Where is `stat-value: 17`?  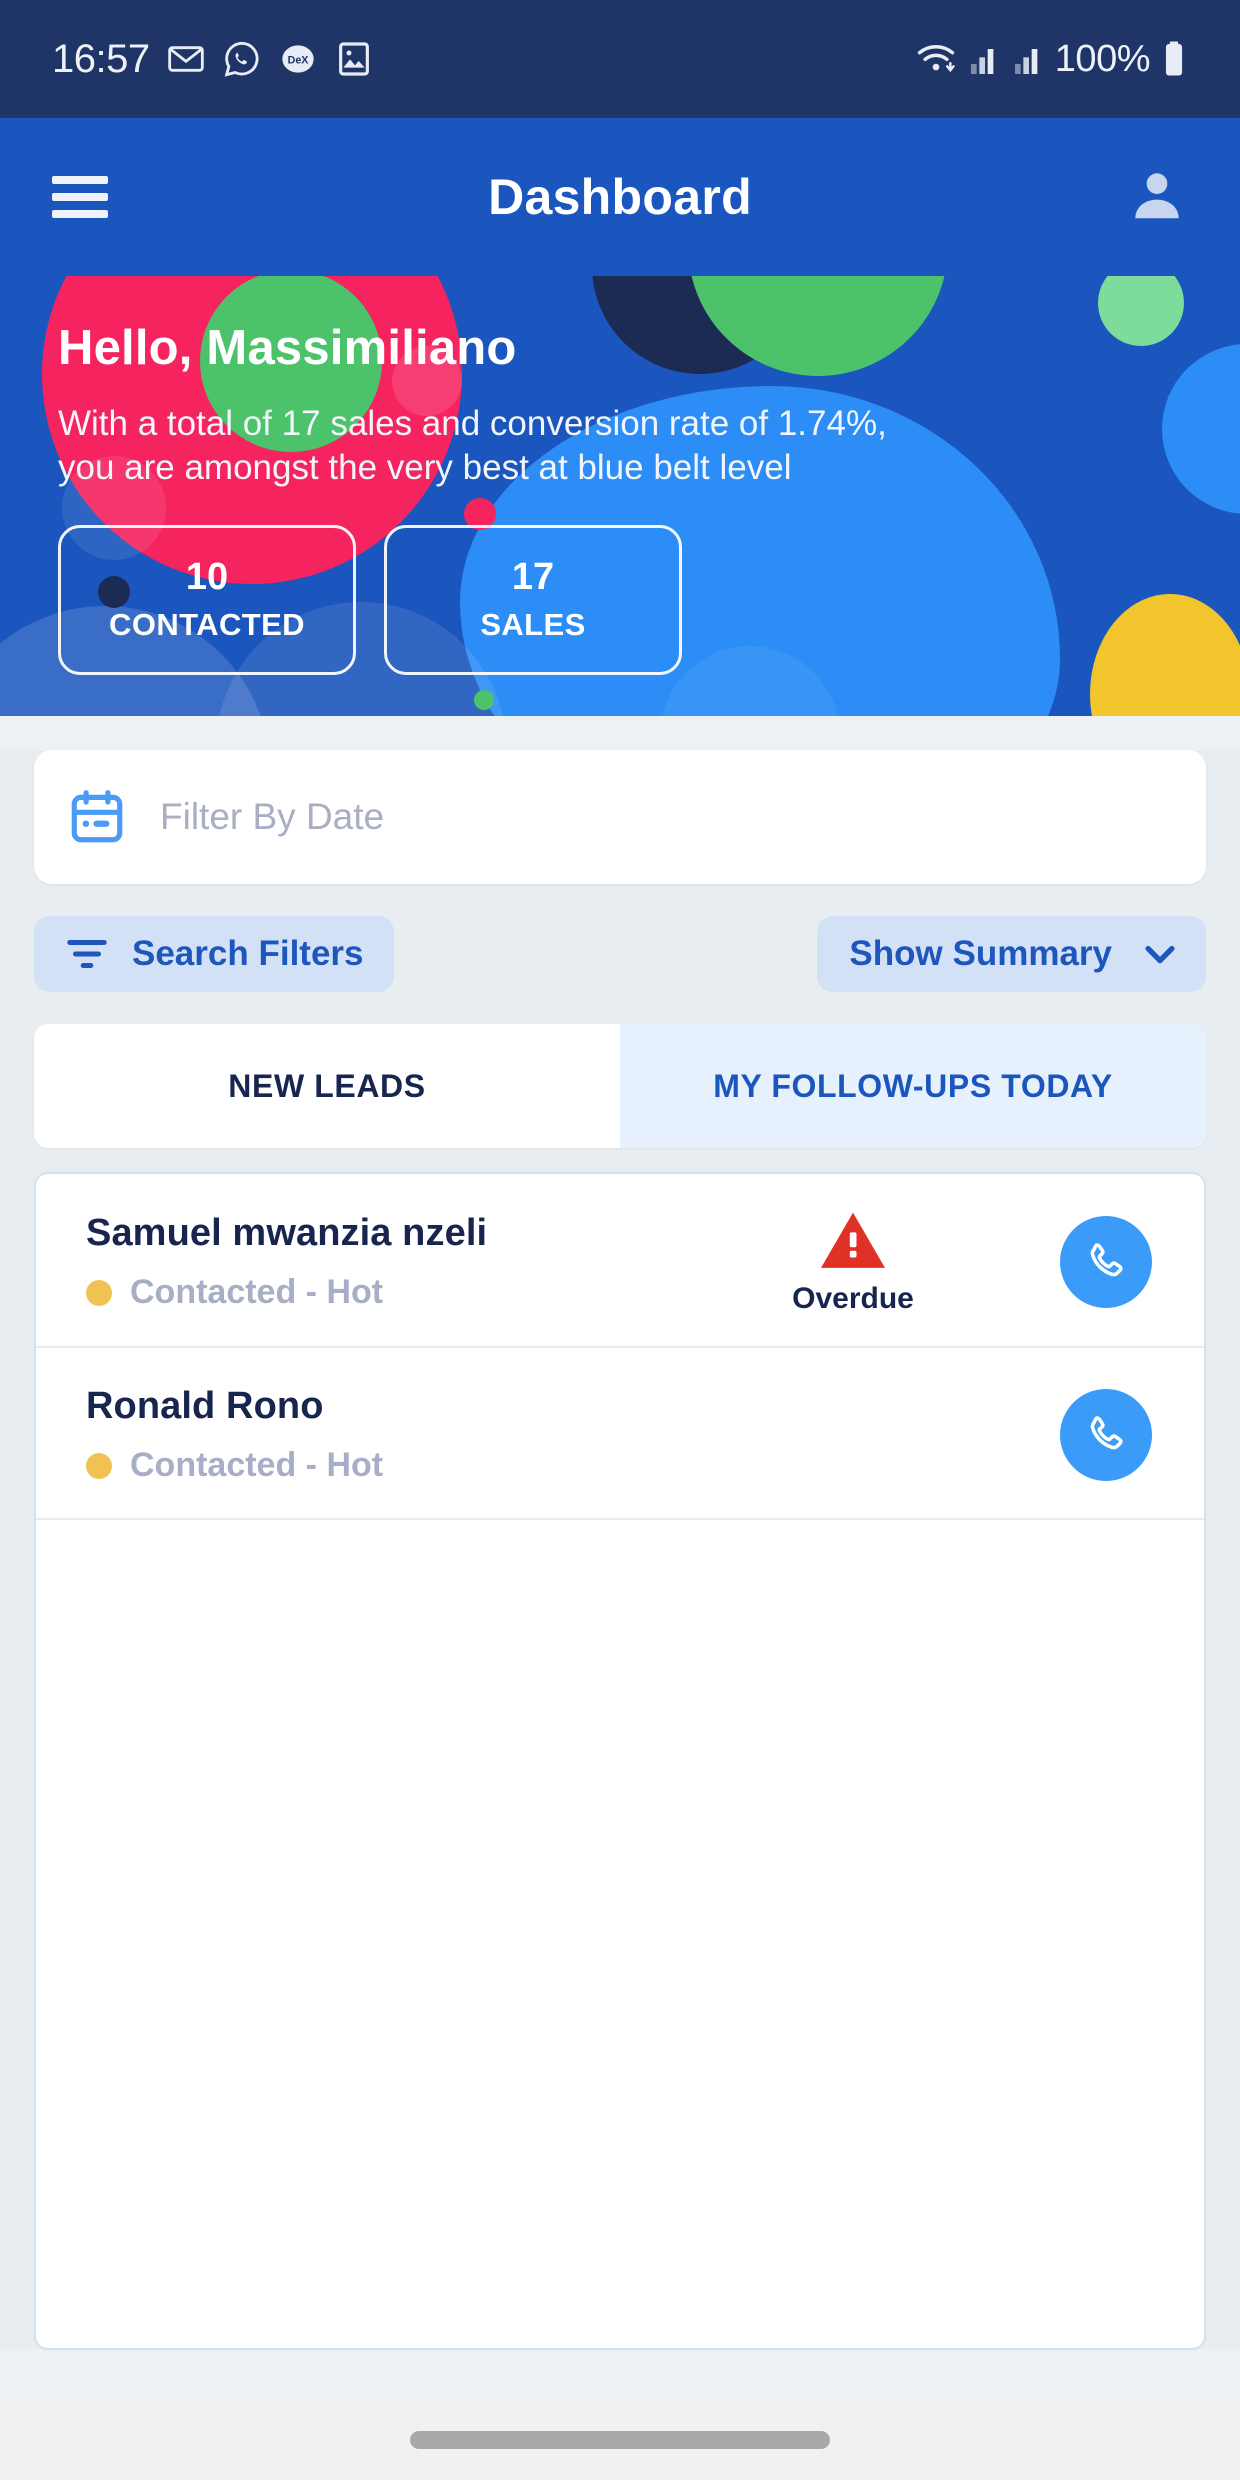 stat-value: 17 is located at coordinates (533, 577).